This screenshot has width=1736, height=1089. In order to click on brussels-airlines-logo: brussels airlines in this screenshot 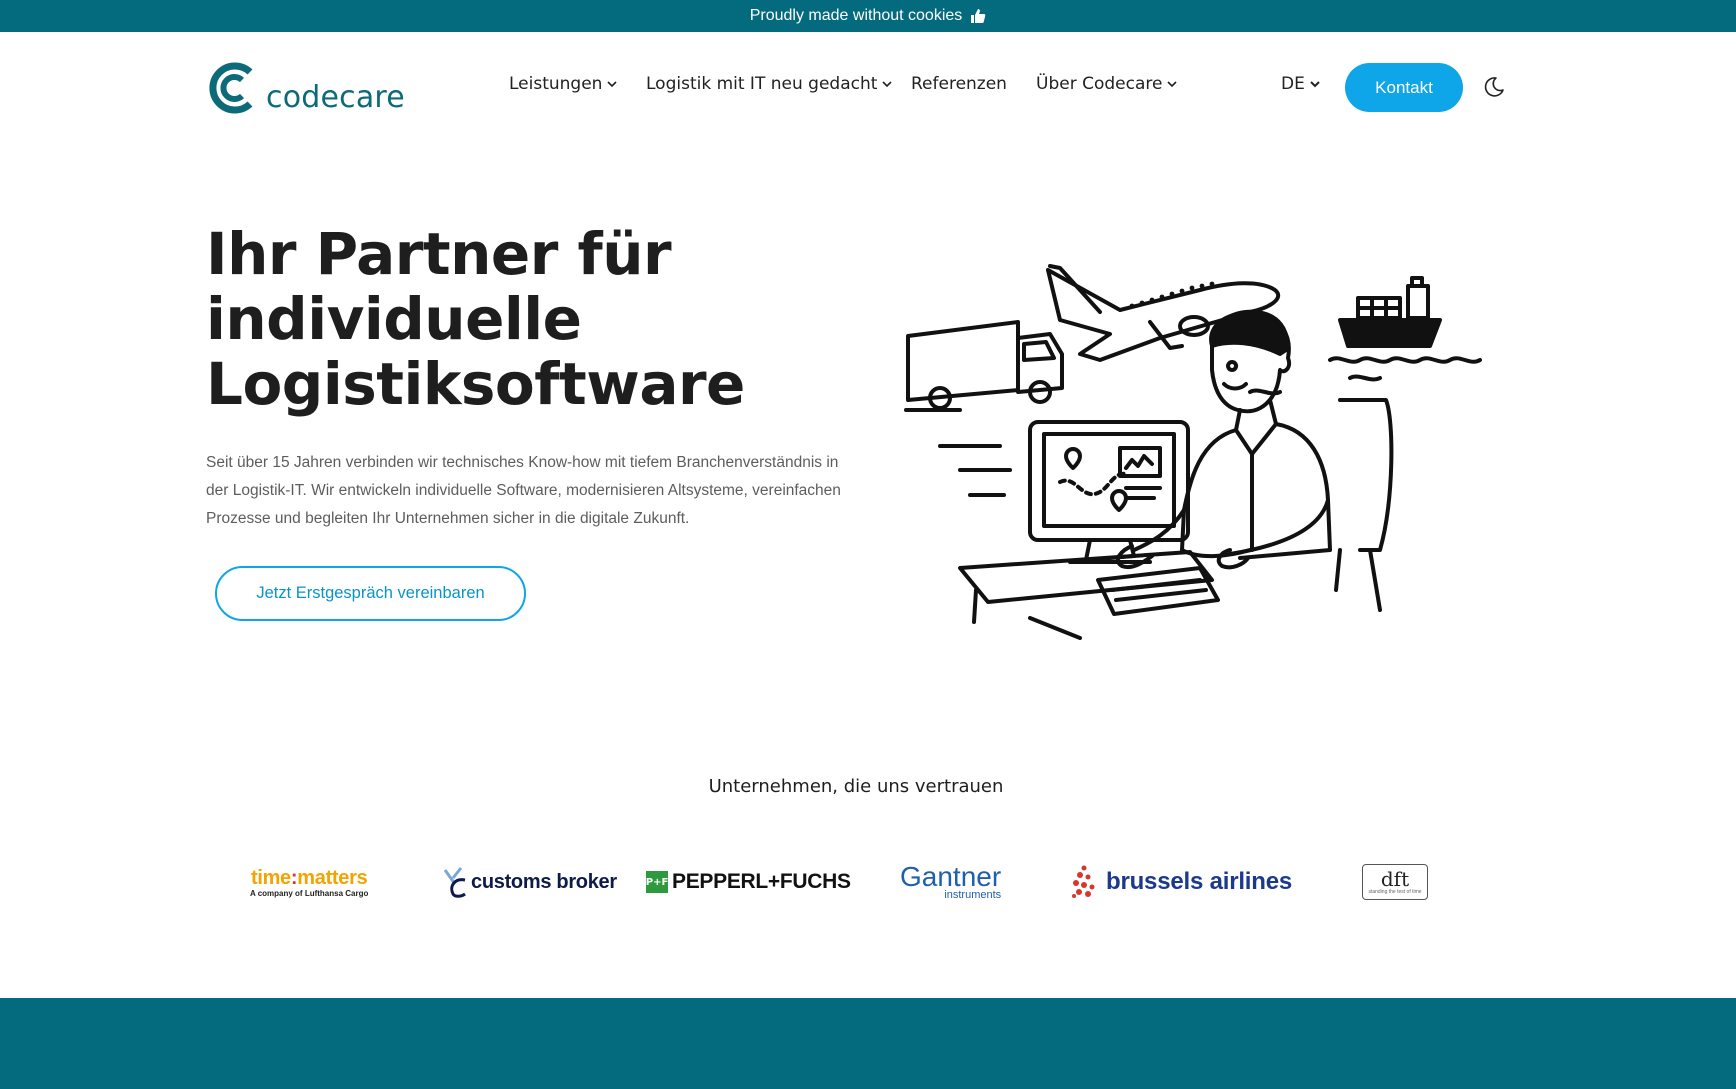, I will do `click(1181, 882)`.